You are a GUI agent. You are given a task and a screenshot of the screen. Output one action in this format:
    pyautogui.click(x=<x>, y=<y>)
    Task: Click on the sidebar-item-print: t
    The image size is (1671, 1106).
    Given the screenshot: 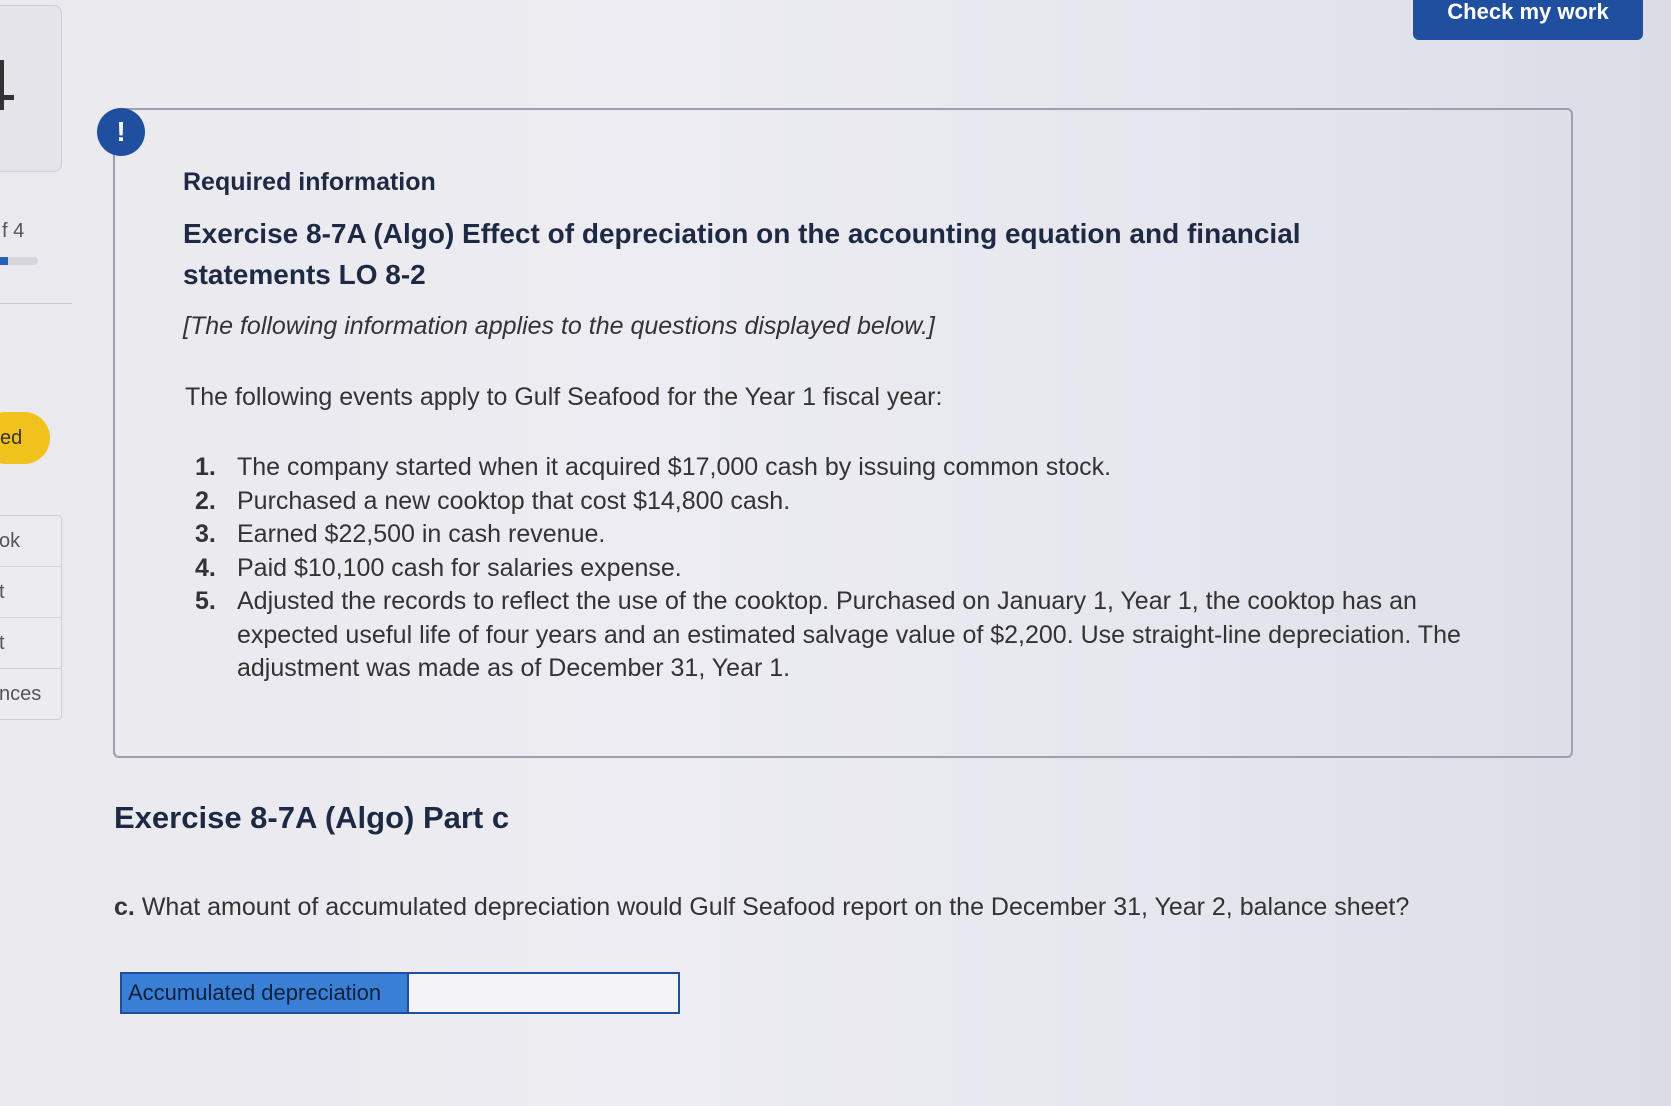 What is the action you would take?
    pyautogui.click(x=30, y=592)
    